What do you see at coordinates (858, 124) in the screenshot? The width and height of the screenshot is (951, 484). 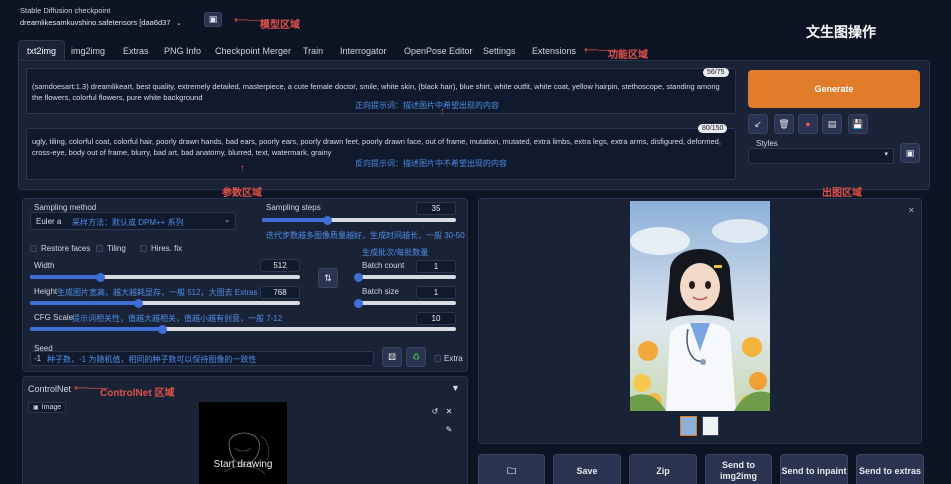 I see `save-style-button: 💾` at bounding box center [858, 124].